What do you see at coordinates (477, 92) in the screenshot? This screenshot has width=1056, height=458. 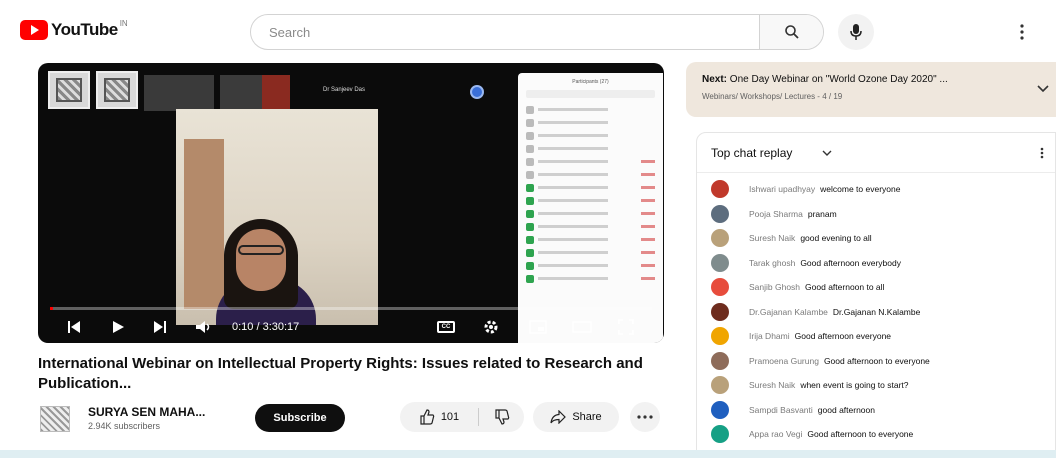 I see `meeting-status-icon` at bounding box center [477, 92].